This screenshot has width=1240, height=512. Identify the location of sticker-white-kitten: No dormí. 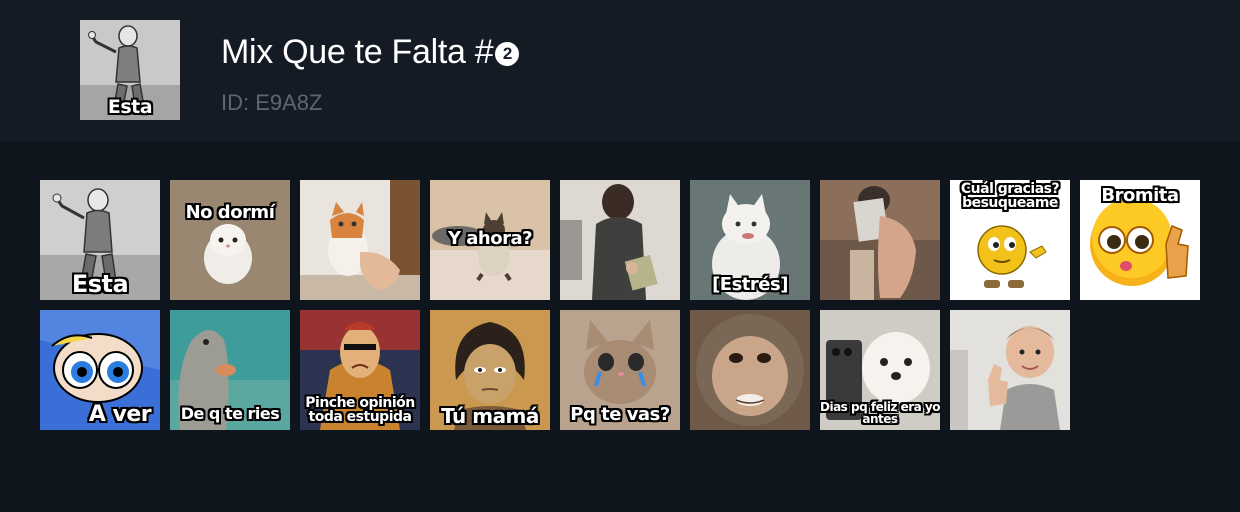
(230, 240).